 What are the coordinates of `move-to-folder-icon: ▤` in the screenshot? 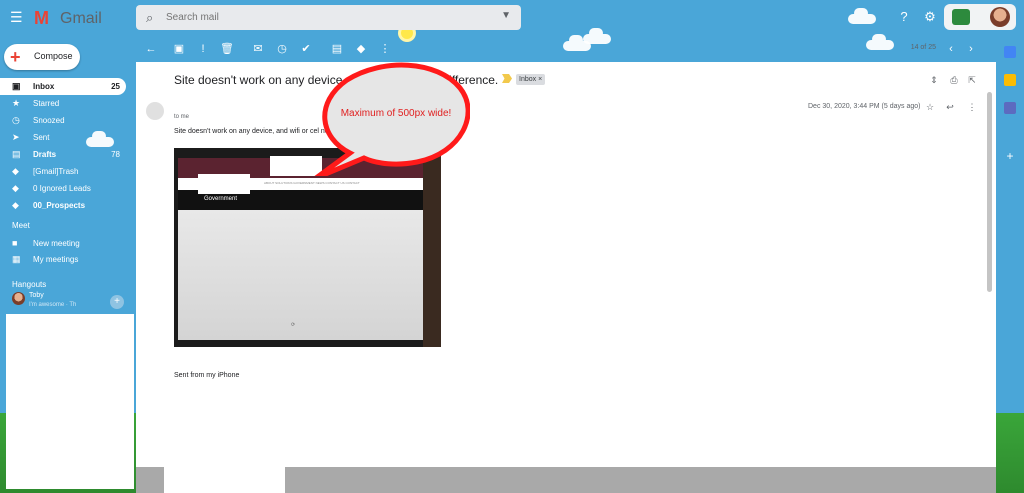 It's located at (337, 49).